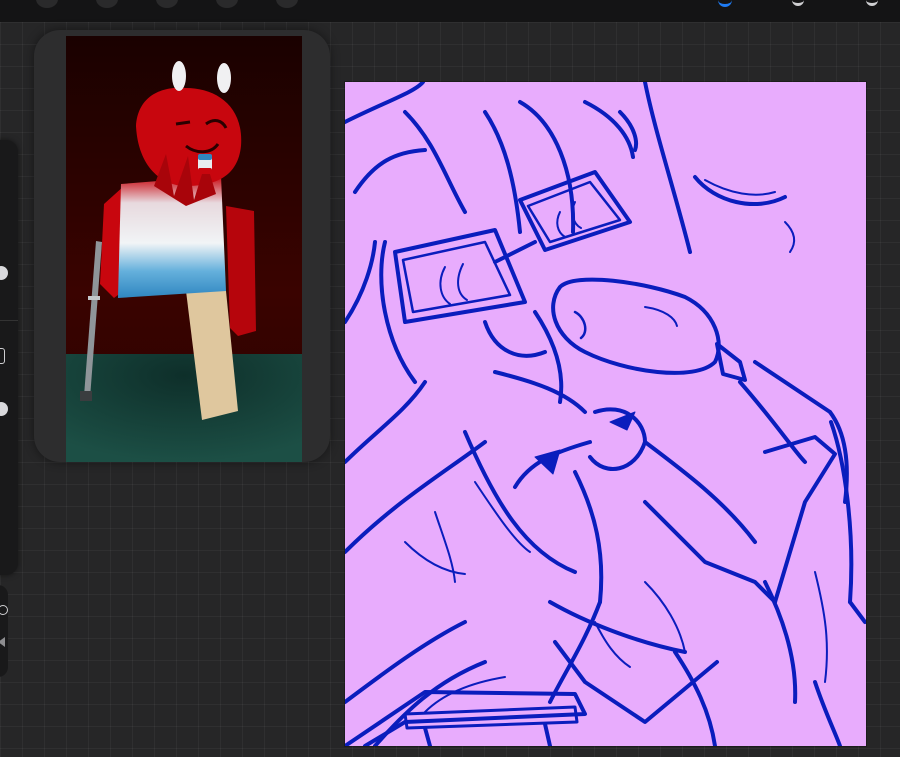 This screenshot has width=900, height=757. Describe the element at coordinates (227, 4) in the screenshot. I see `transform-icon` at that location.